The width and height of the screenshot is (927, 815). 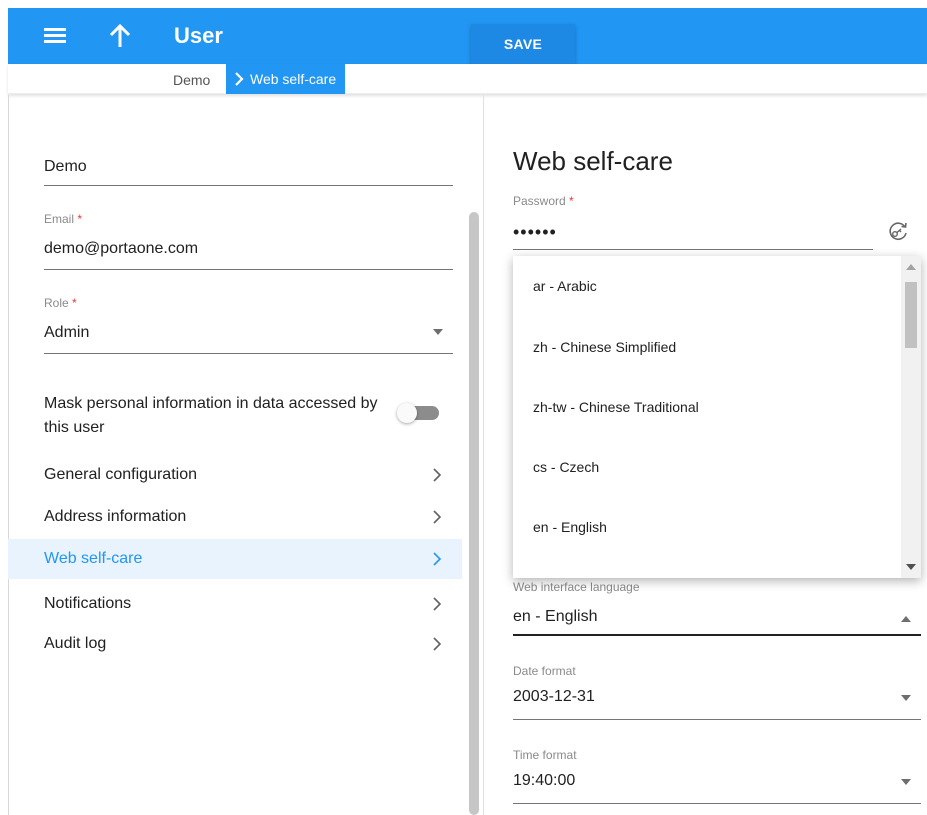 I want to click on dropdown-scrollbar-thumb, so click(x=911, y=315).